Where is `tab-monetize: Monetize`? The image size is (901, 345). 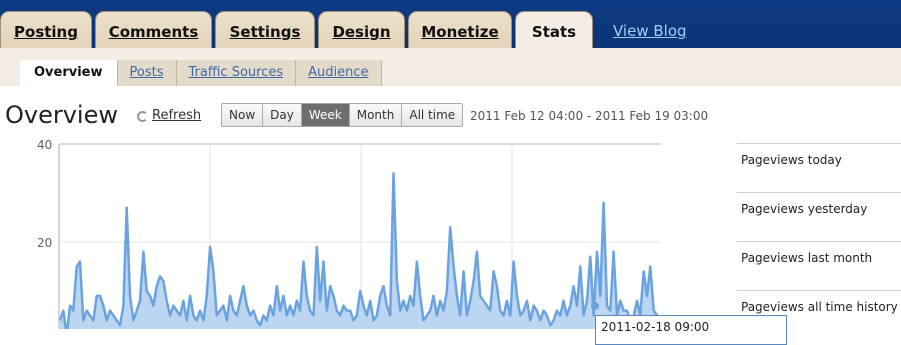
tab-monetize: Monetize is located at coordinates (460, 29).